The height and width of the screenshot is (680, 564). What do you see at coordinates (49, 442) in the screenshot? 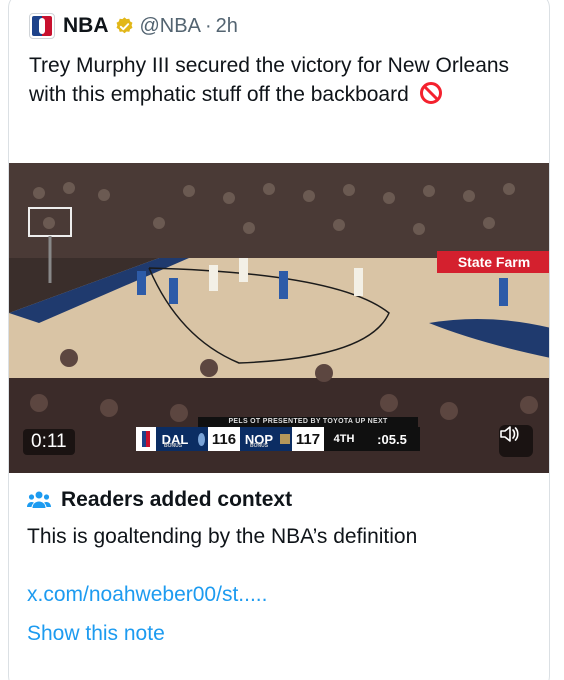
I see `video-elapsed-time: 0:11` at bounding box center [49, 442].